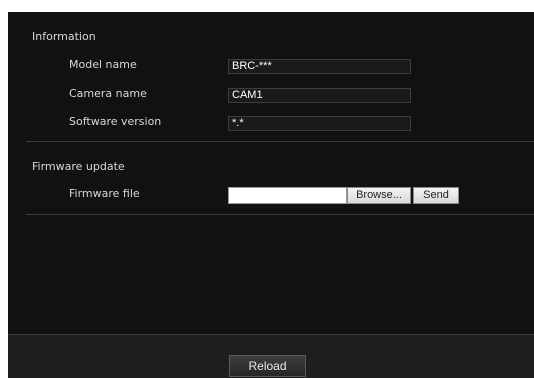 This screenshot has height=378, width=534. Describe the element at coordinates (78, 166) in the screenshot. I see `firmware-update-section-title: Firmware update` at that location.